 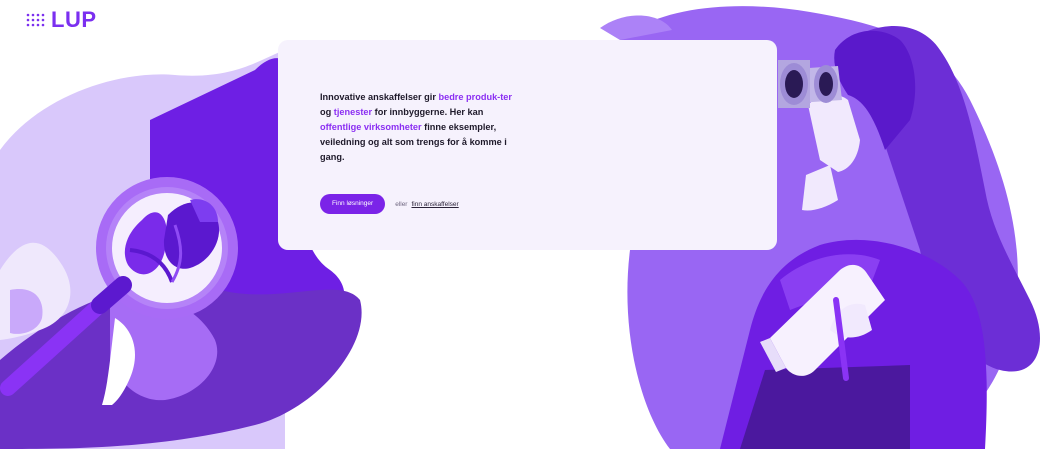 I want to click on services-link: tjenester, so click(x=353, y=112).